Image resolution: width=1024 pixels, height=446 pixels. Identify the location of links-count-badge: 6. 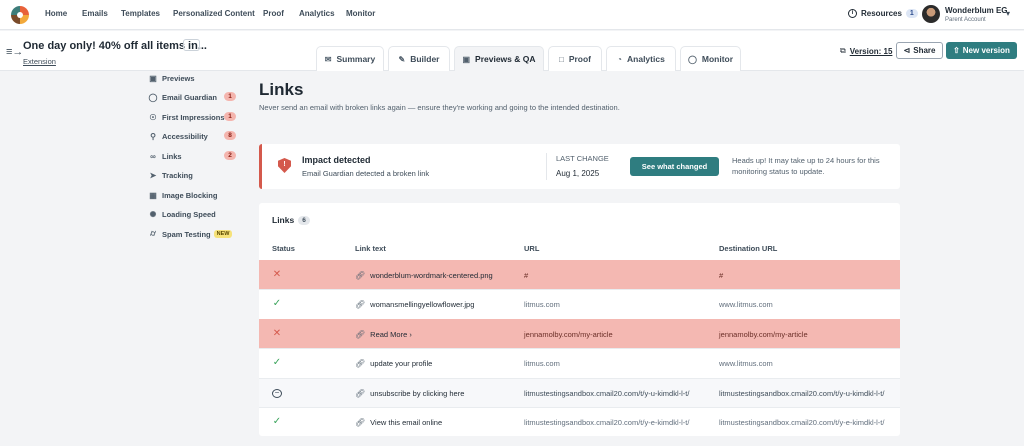
(304, 220).